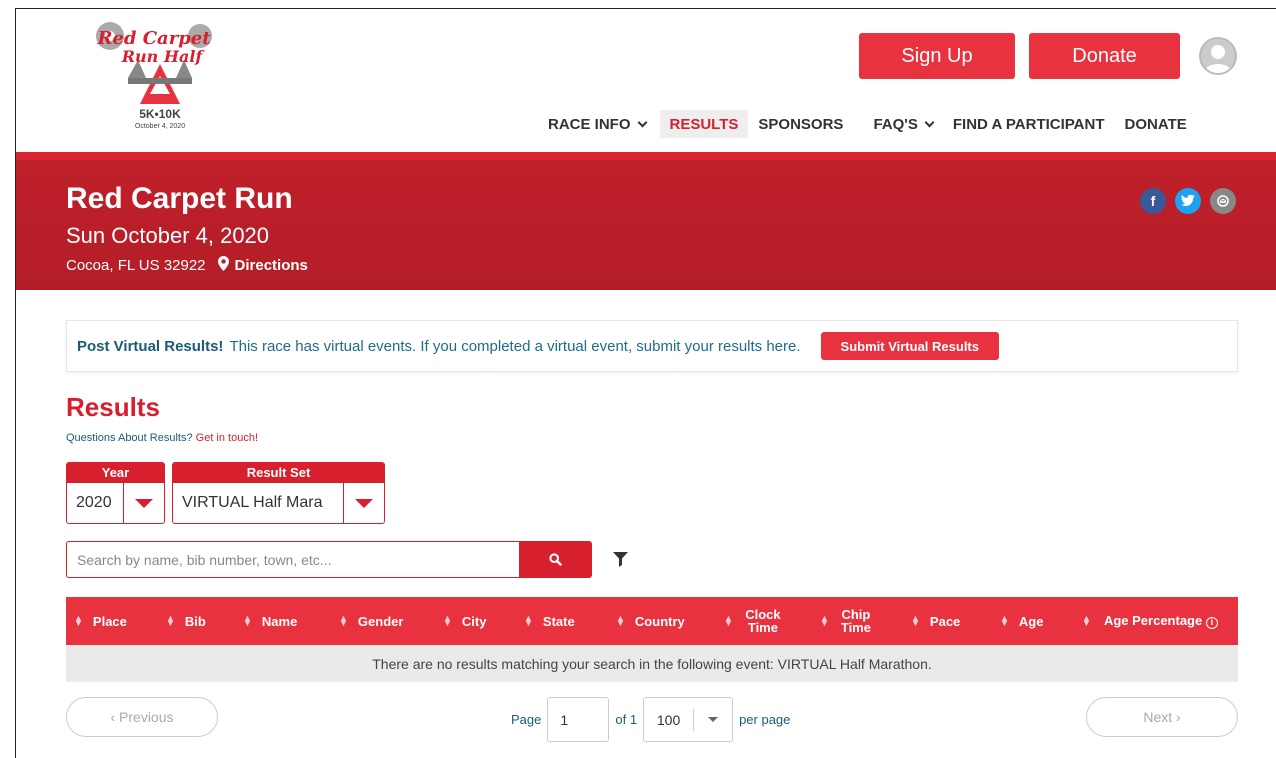 Image resolution: width=1276 pixels, height=758 pixels. What do you see at coordinates (1211, 622) in the screenshot?
I see `info-icon: i` at bounding box center [1211, 622].